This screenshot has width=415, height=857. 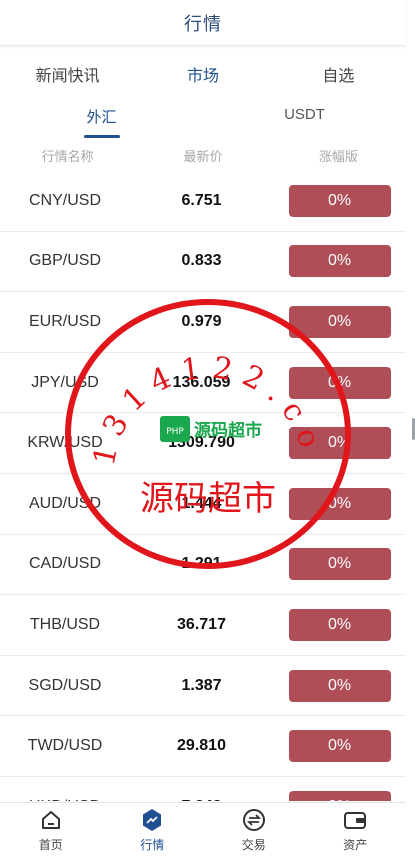 I want to click on quote-pair: GBP/USD, so click(x=64, y=261).